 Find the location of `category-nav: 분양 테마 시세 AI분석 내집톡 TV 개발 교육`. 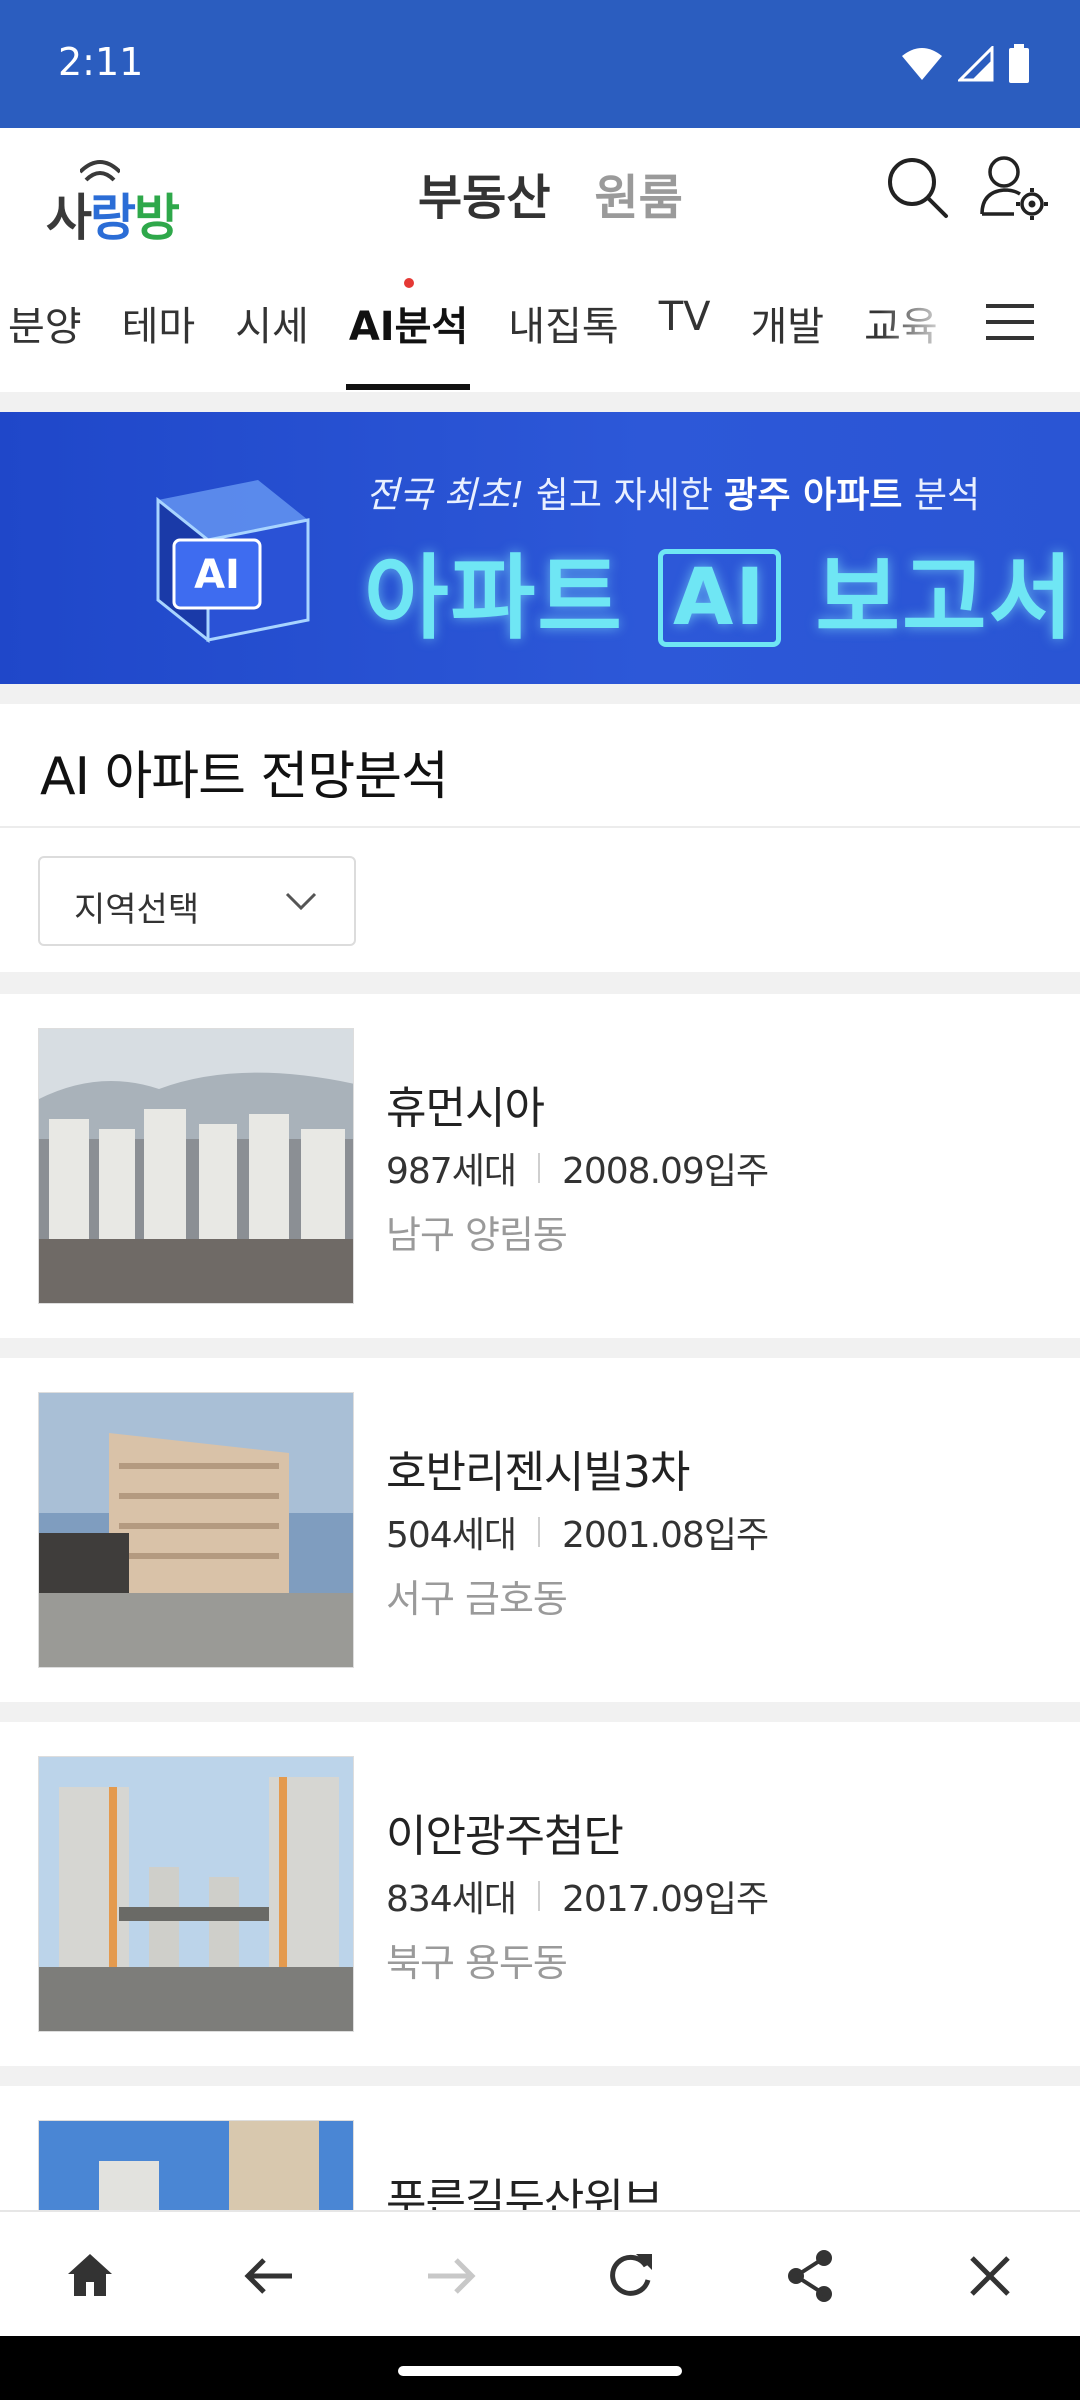

category-nav: 분양 테마 시세 AI분석 내집톡 TV 개발 교육 is located at coordinates (540, 326).